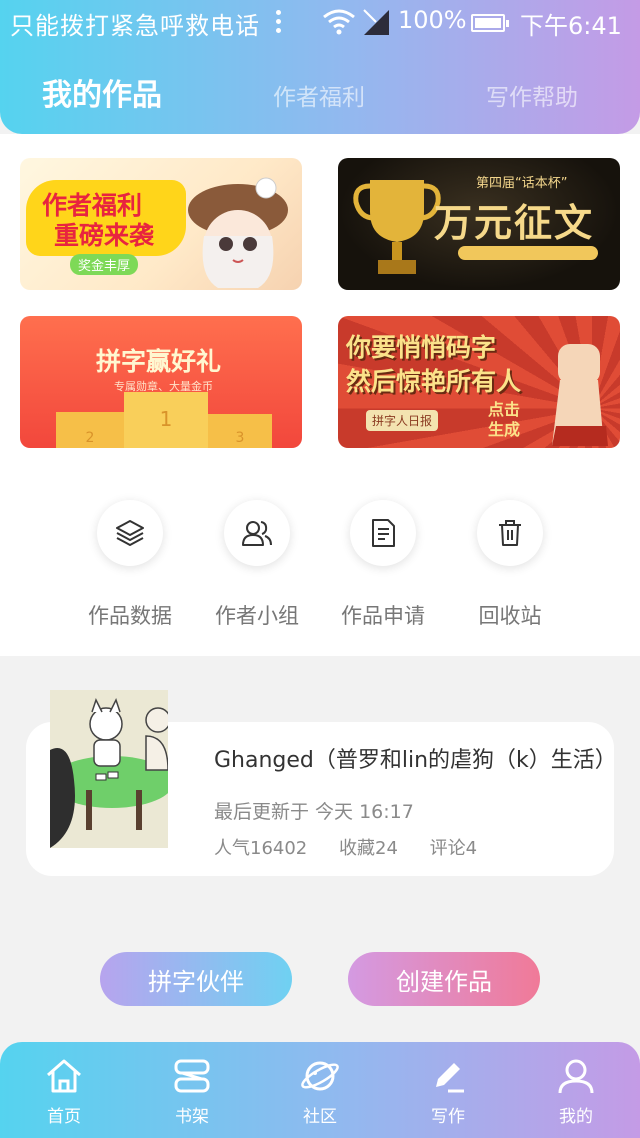 The image size is (640, 1138). I want to click on podium-icon: 2 1 3, so click(164, 420).